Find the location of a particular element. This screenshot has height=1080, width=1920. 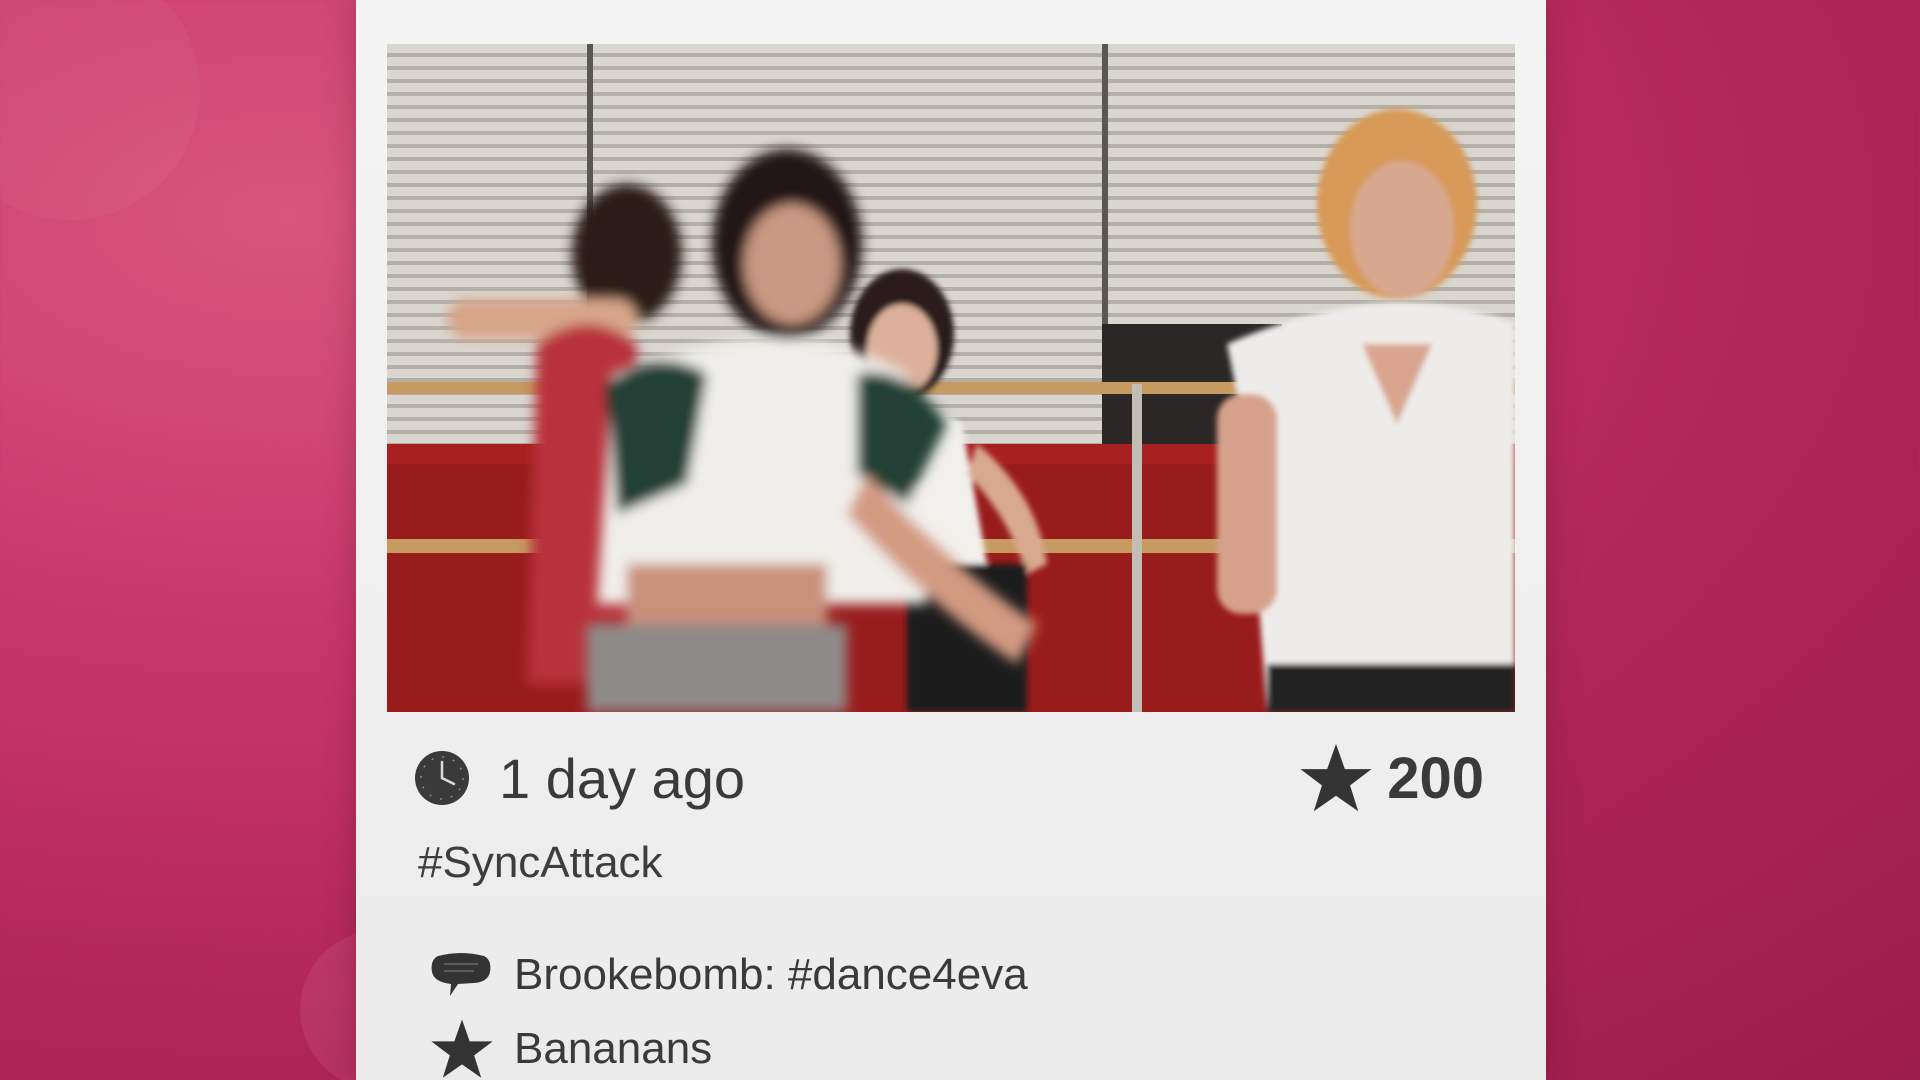

comment-text: Brookebomb: #dance4eva is located at coordinates (771, 974).